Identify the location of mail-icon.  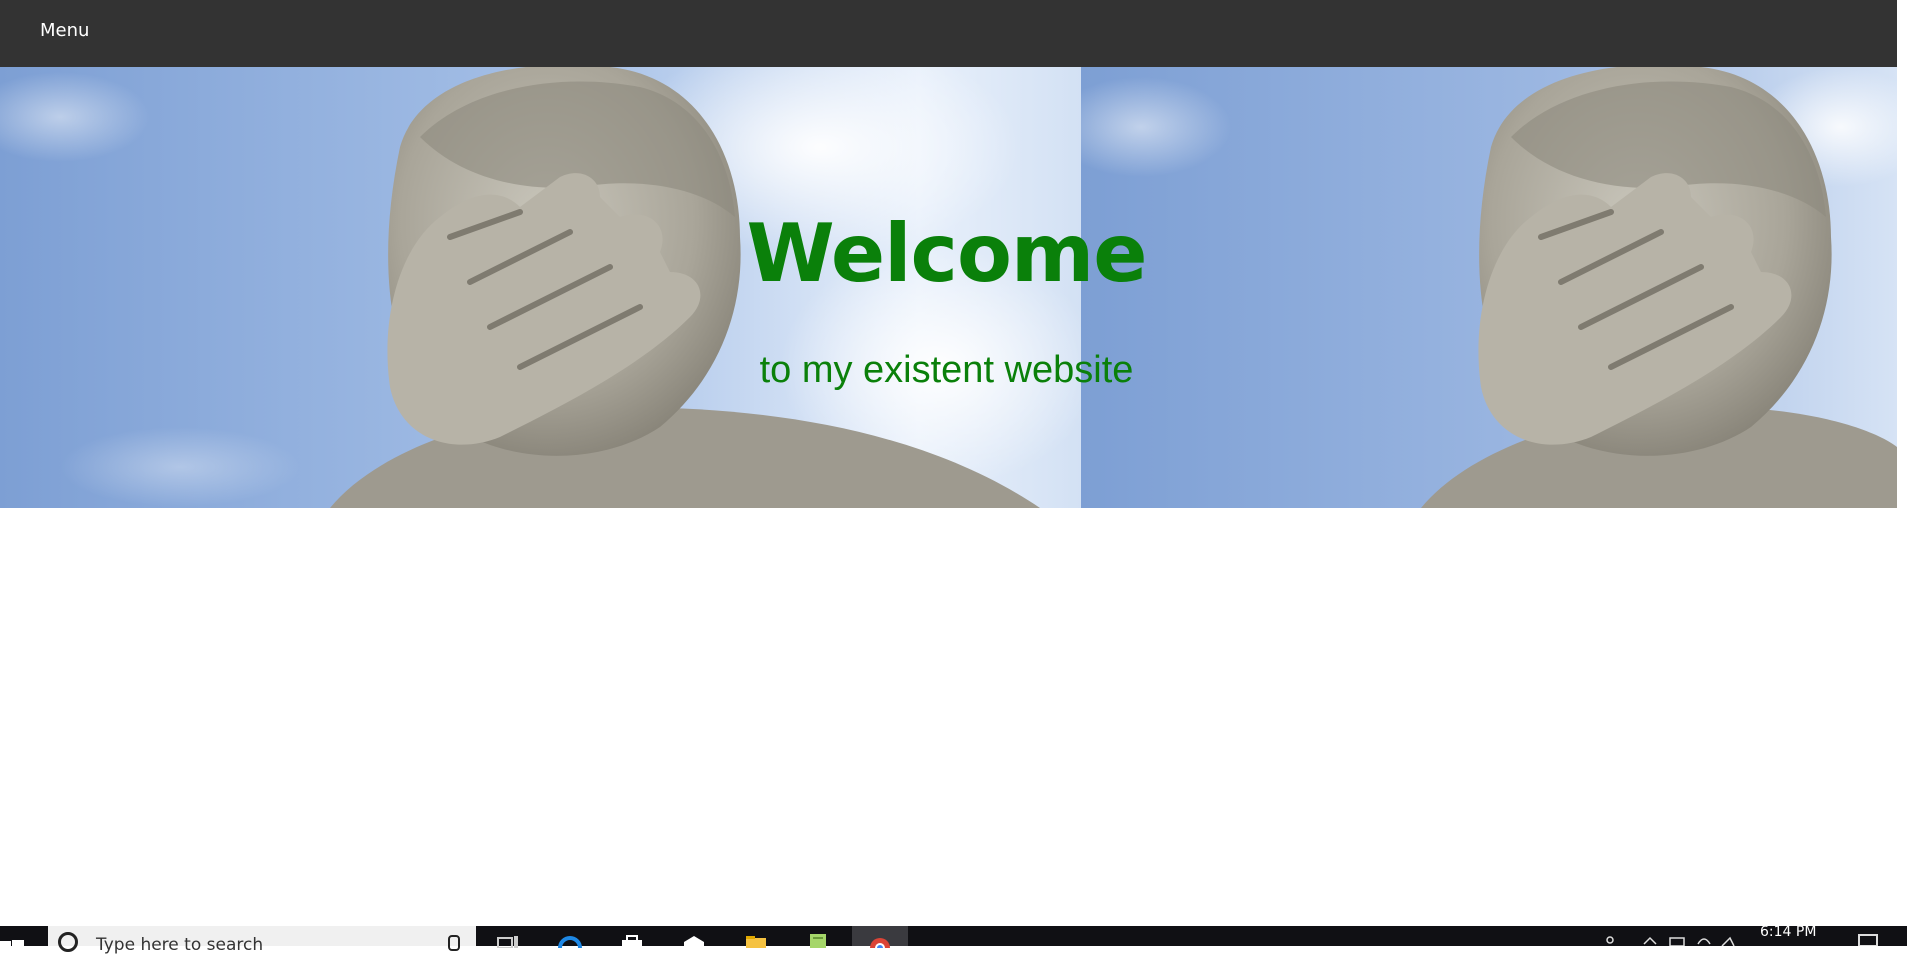
(694, 937).